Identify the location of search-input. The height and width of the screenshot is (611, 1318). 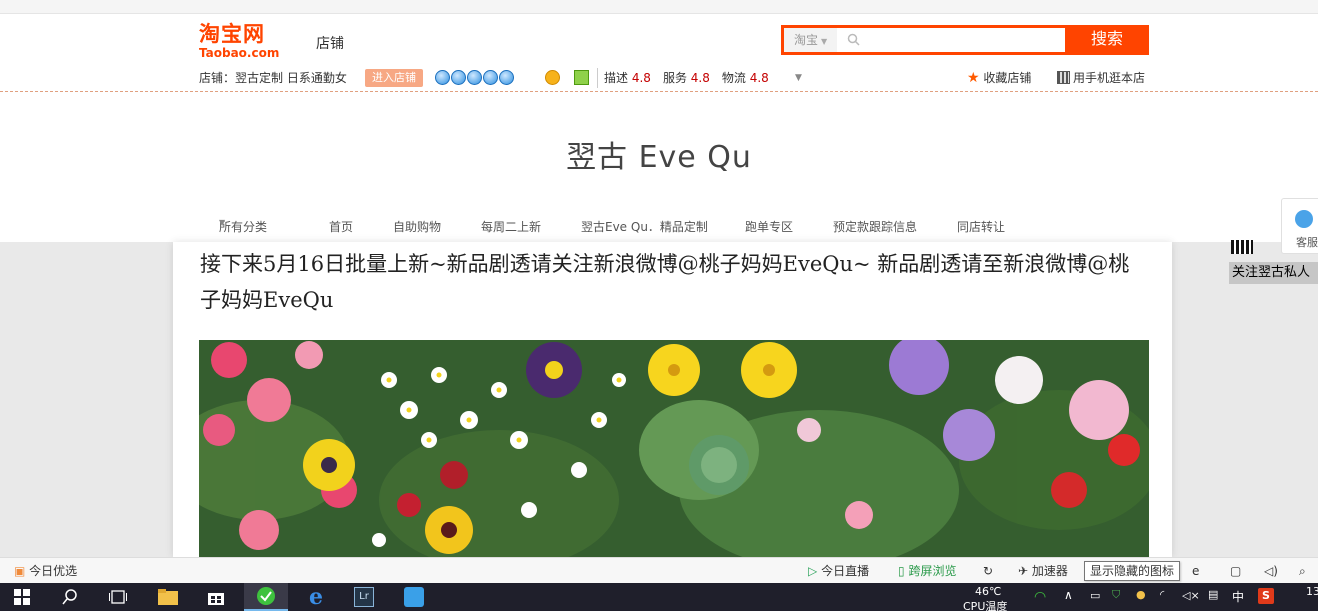
(964, 40).